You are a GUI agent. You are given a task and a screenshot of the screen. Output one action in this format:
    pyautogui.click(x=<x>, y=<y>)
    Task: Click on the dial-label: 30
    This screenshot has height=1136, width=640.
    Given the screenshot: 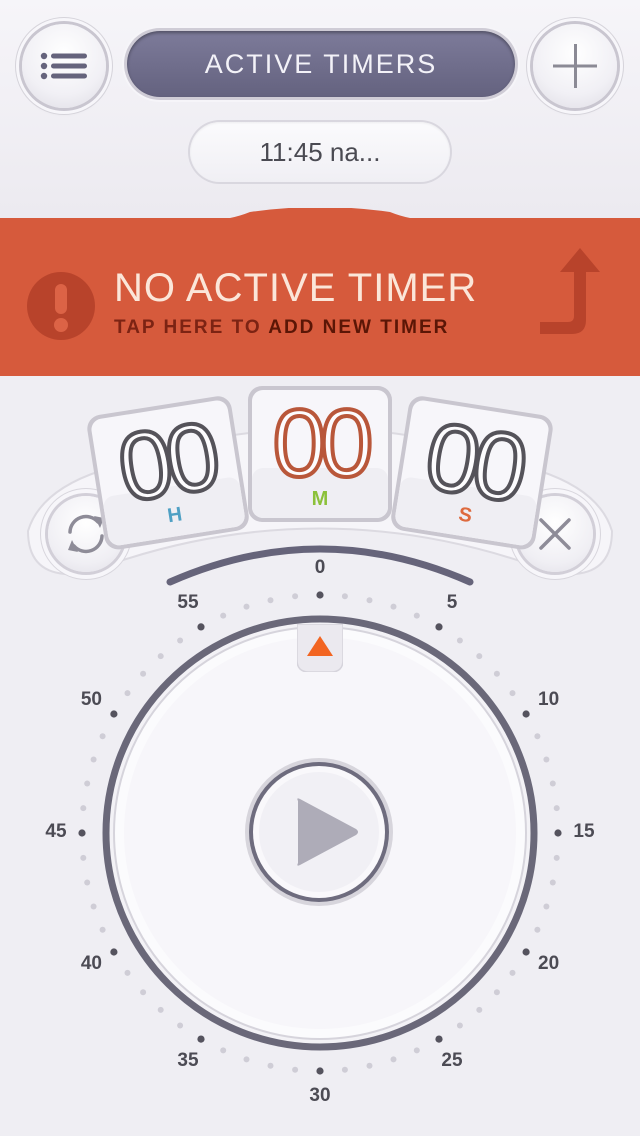 What is the action you would take?
    pyautogui.click(x=320, y=1095)
    